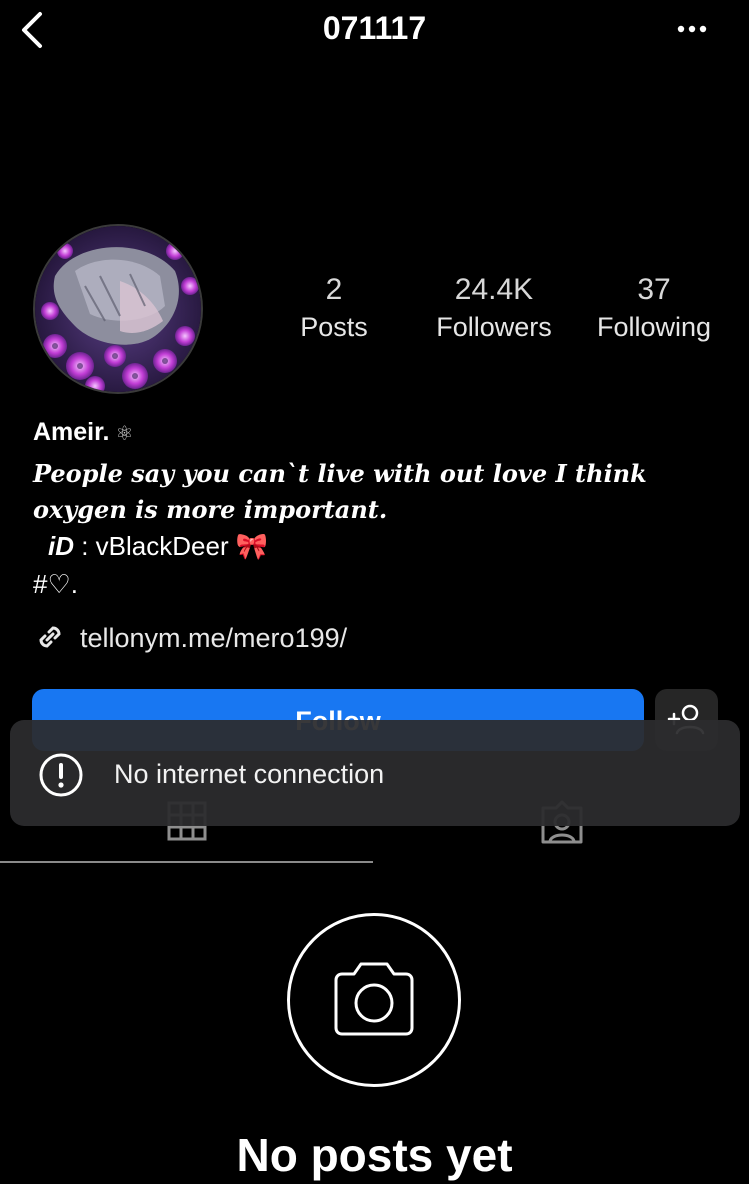  I want to click on bio-id-line: iD : vBlackDeer 🎀, so click(158, 546).